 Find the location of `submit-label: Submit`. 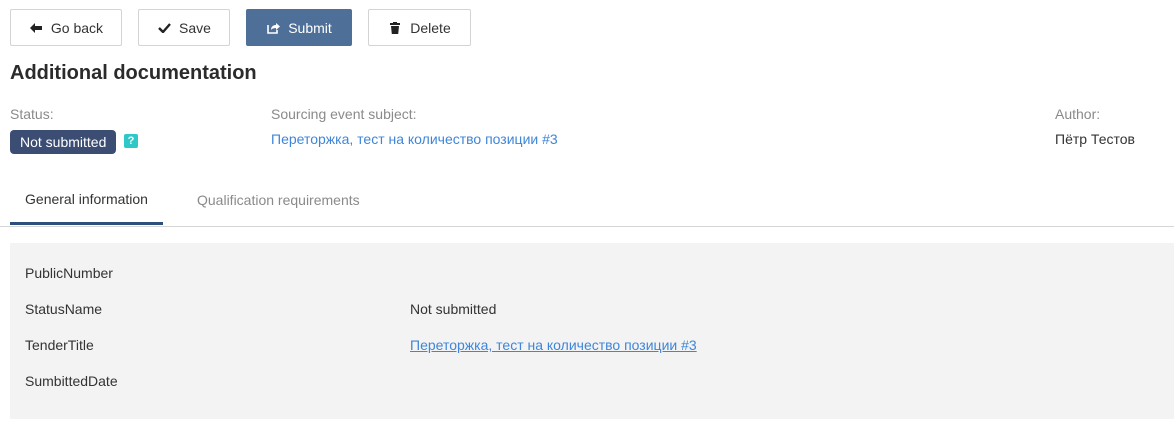

submit-label: Submit is located at coordinates (310, 27).